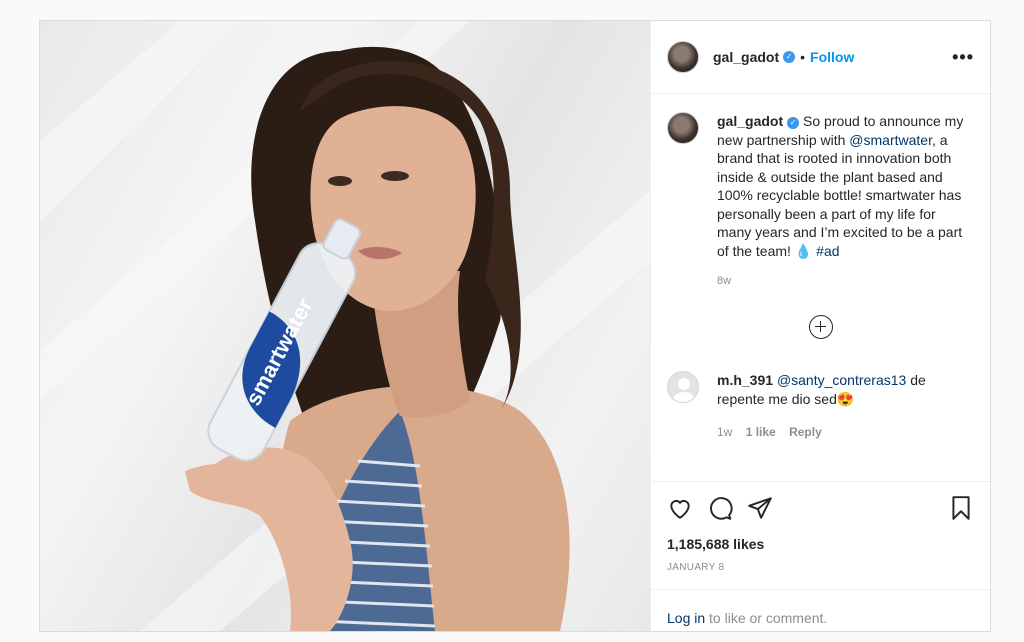 Image resolution: width=1024 pixels, height=642 pixels. I want to click on reply-button: Reply, so click(805, 432).